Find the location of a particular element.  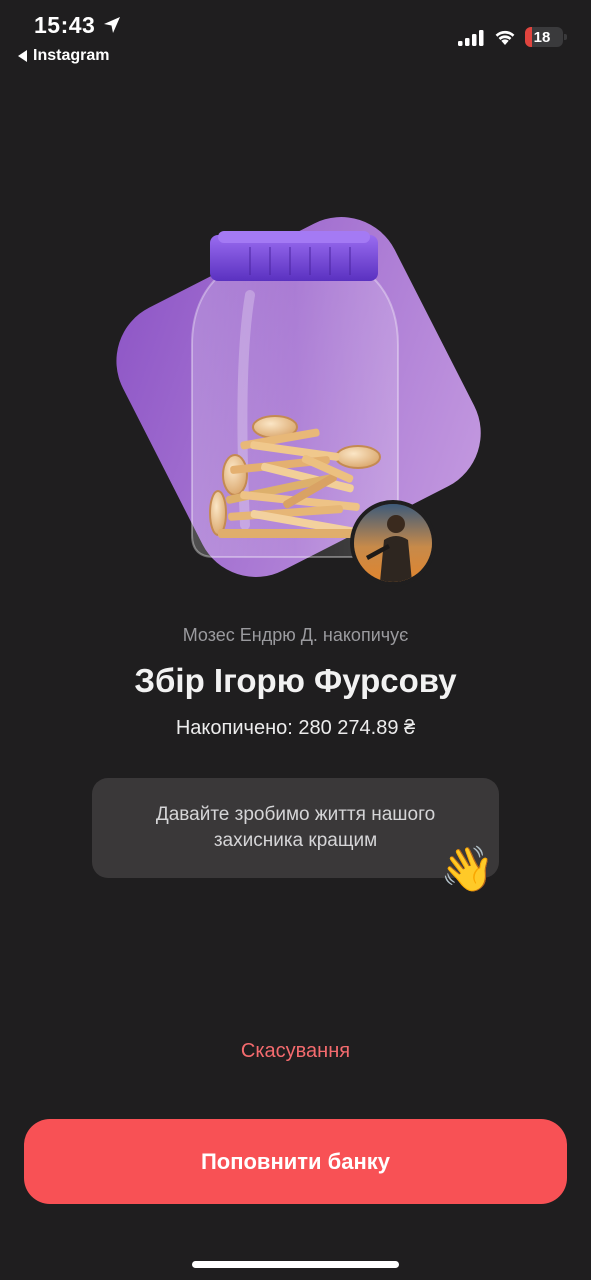

status-bar: 15:43 Instagram 18 is located at coordinates (295, 40).